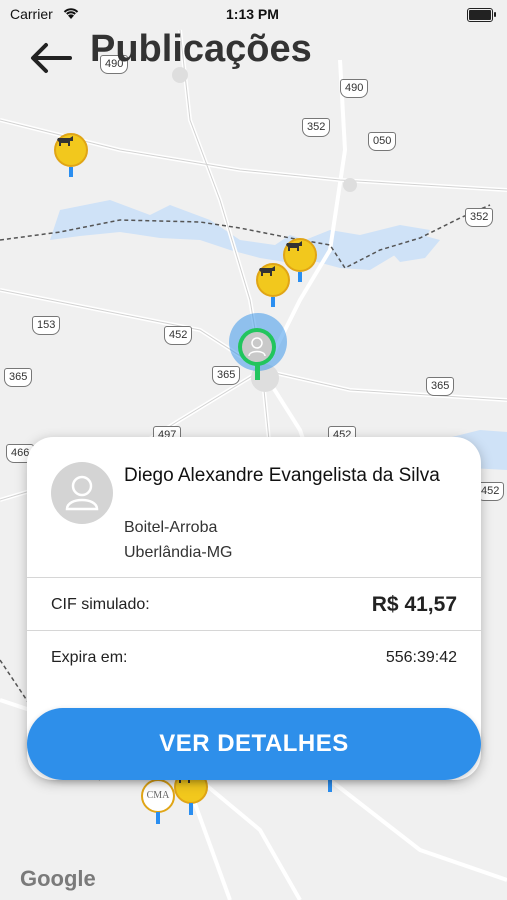 The image size is (507, 900). What do you see at coordinates (89, 657) in the screenshot?
I see `expire-label: Expira em:` at bounding box center [89, 657].